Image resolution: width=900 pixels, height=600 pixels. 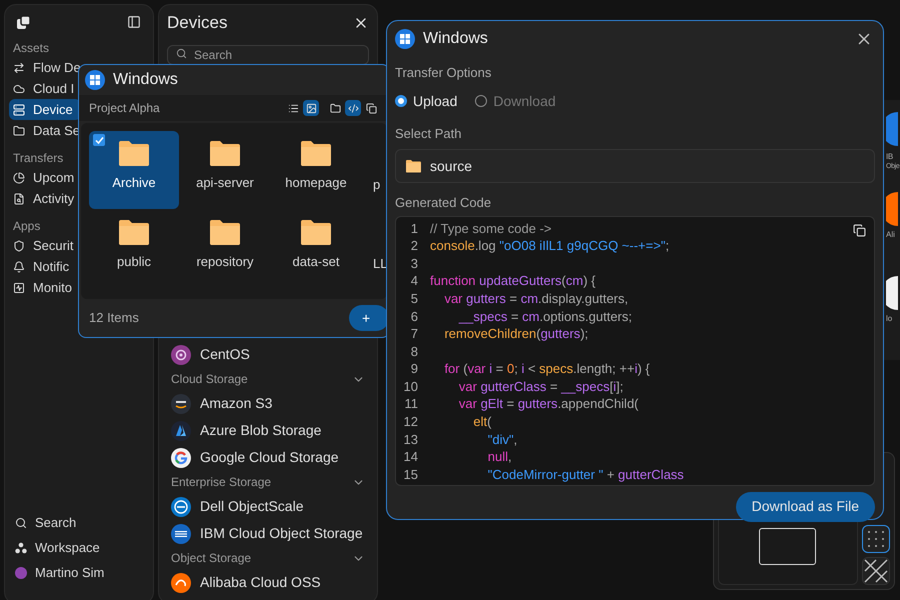 I want to click on storage-item: CentOS, so click(x=268, y=354).